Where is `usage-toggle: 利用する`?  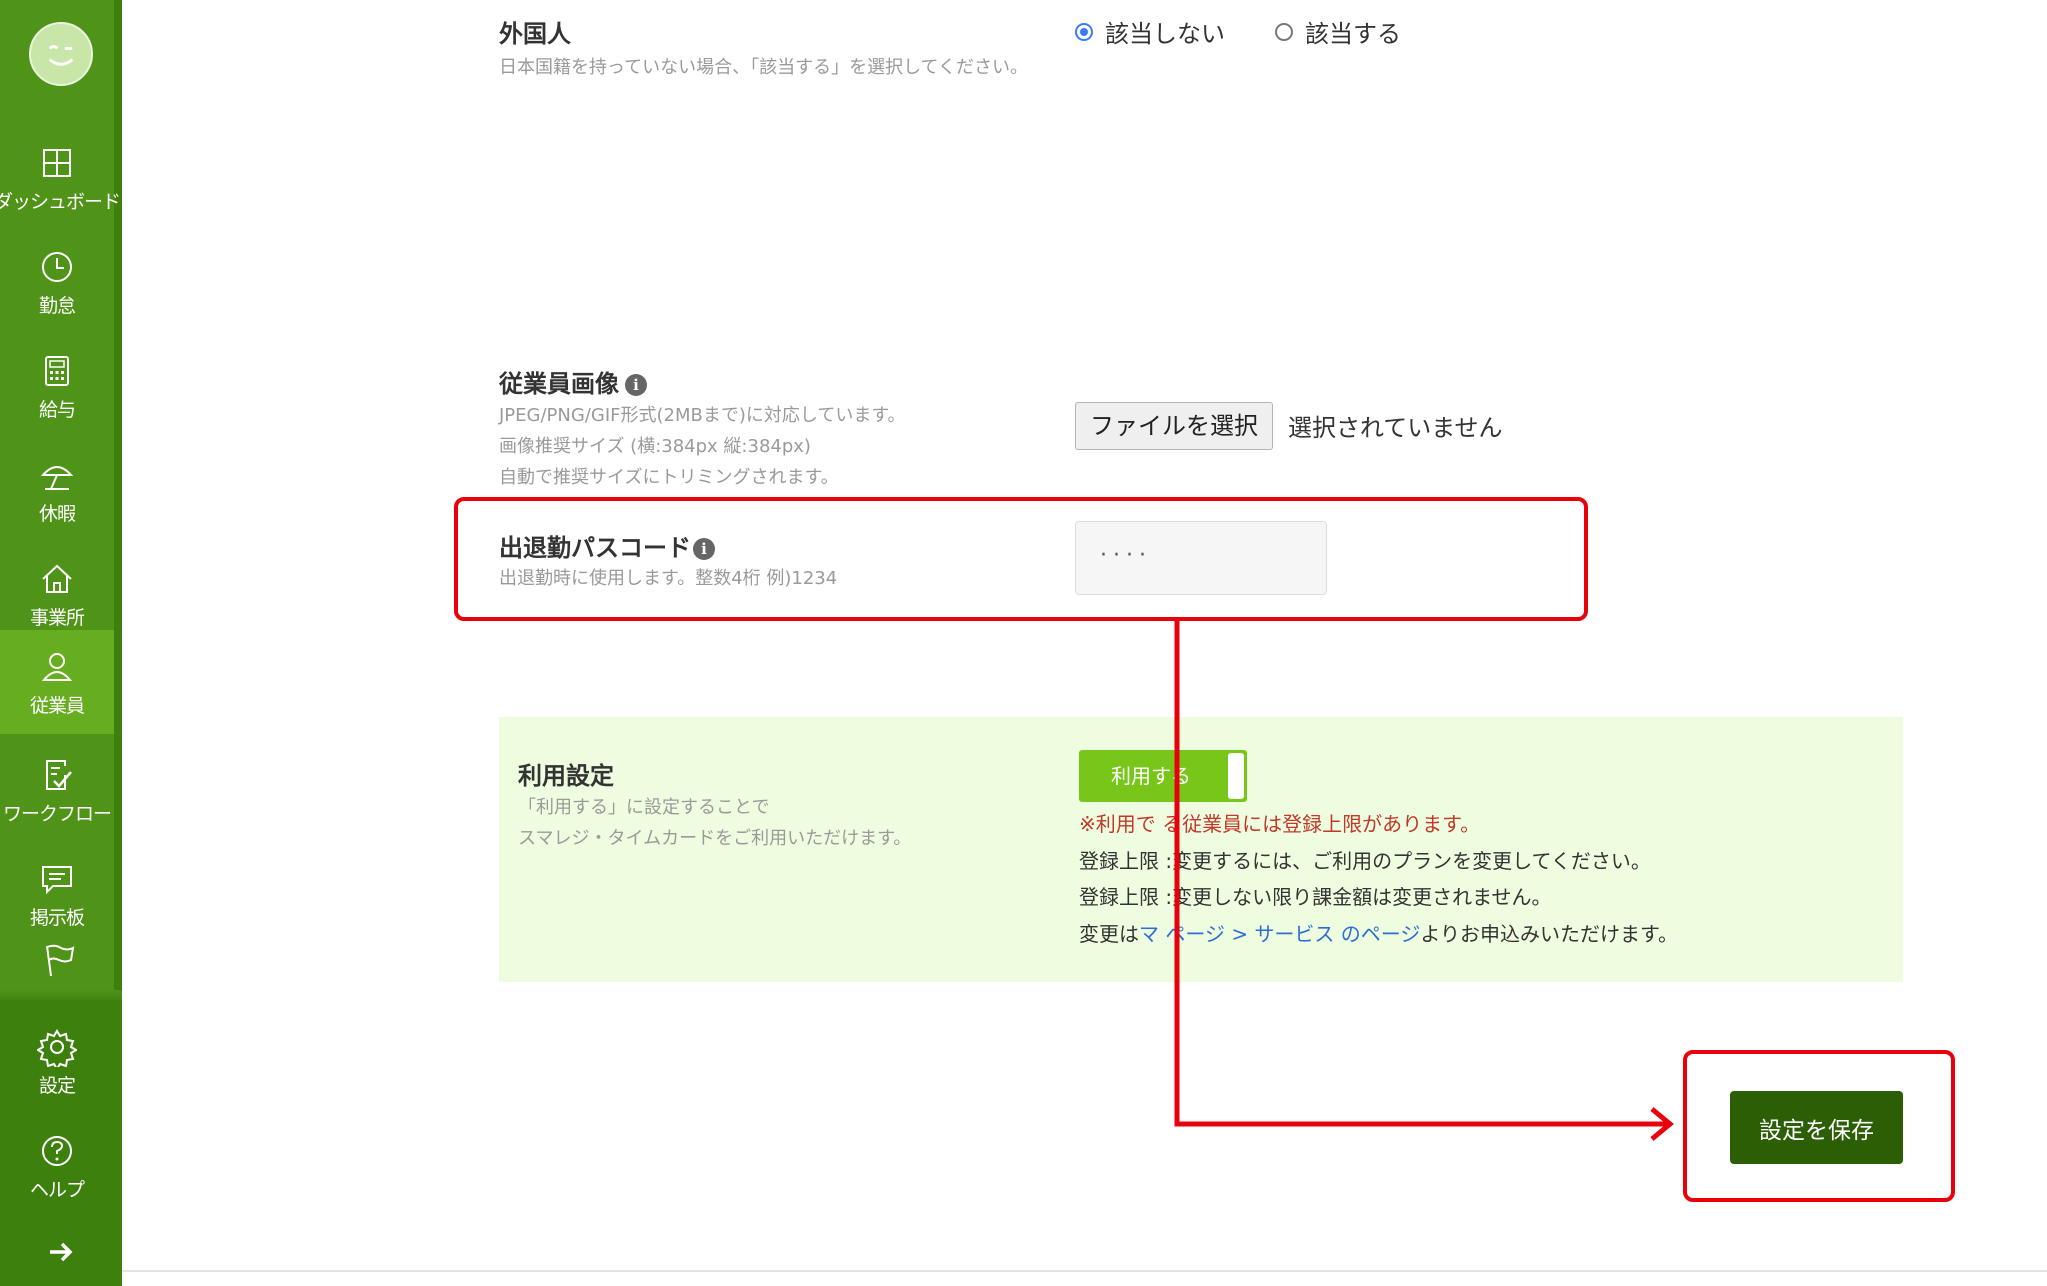 usage-toggle: 利用する is located at coordinates (1163, 776).